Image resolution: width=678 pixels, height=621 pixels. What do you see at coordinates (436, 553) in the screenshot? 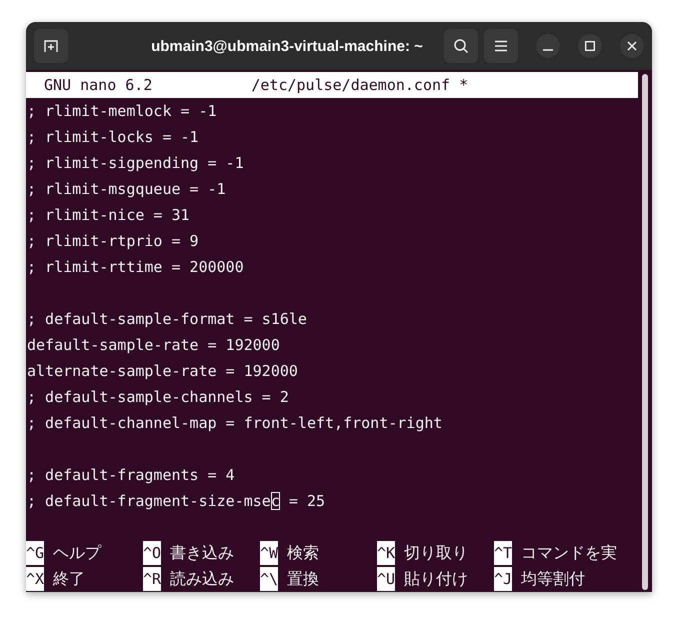
I see `shortcut-label: 切り取り` at bounding box center [436, 553].